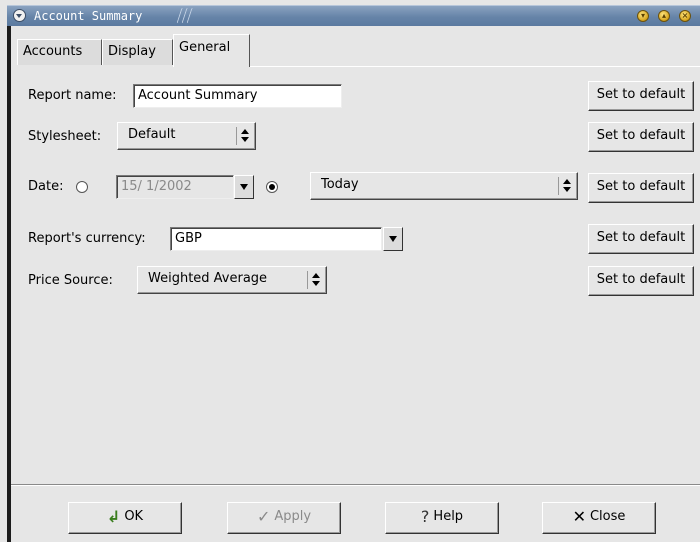 This screenshot has width=700, height=542. What do you see at coordinates (46, 186) in the screenshot?
I see `date-label: Date:` at bounding box center [46, 186].